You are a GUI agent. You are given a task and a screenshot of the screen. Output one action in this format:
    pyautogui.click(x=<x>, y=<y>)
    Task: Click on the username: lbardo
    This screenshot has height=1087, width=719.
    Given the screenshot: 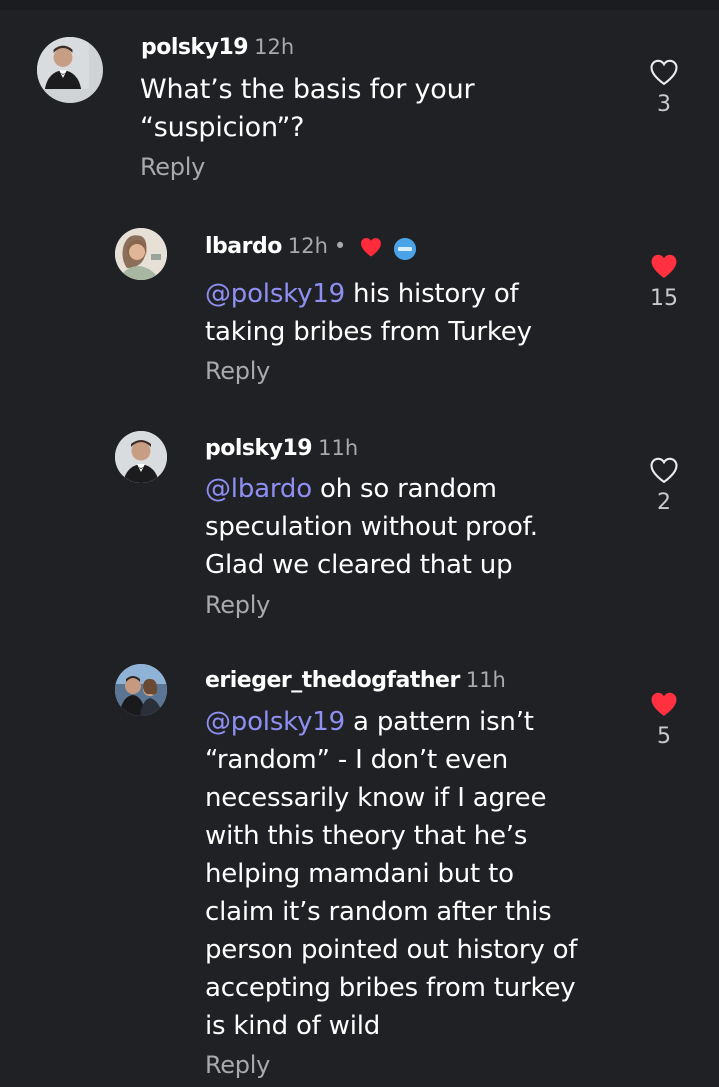 What is the action you would take?
    pyautogui.click(x=243, y=246)
    